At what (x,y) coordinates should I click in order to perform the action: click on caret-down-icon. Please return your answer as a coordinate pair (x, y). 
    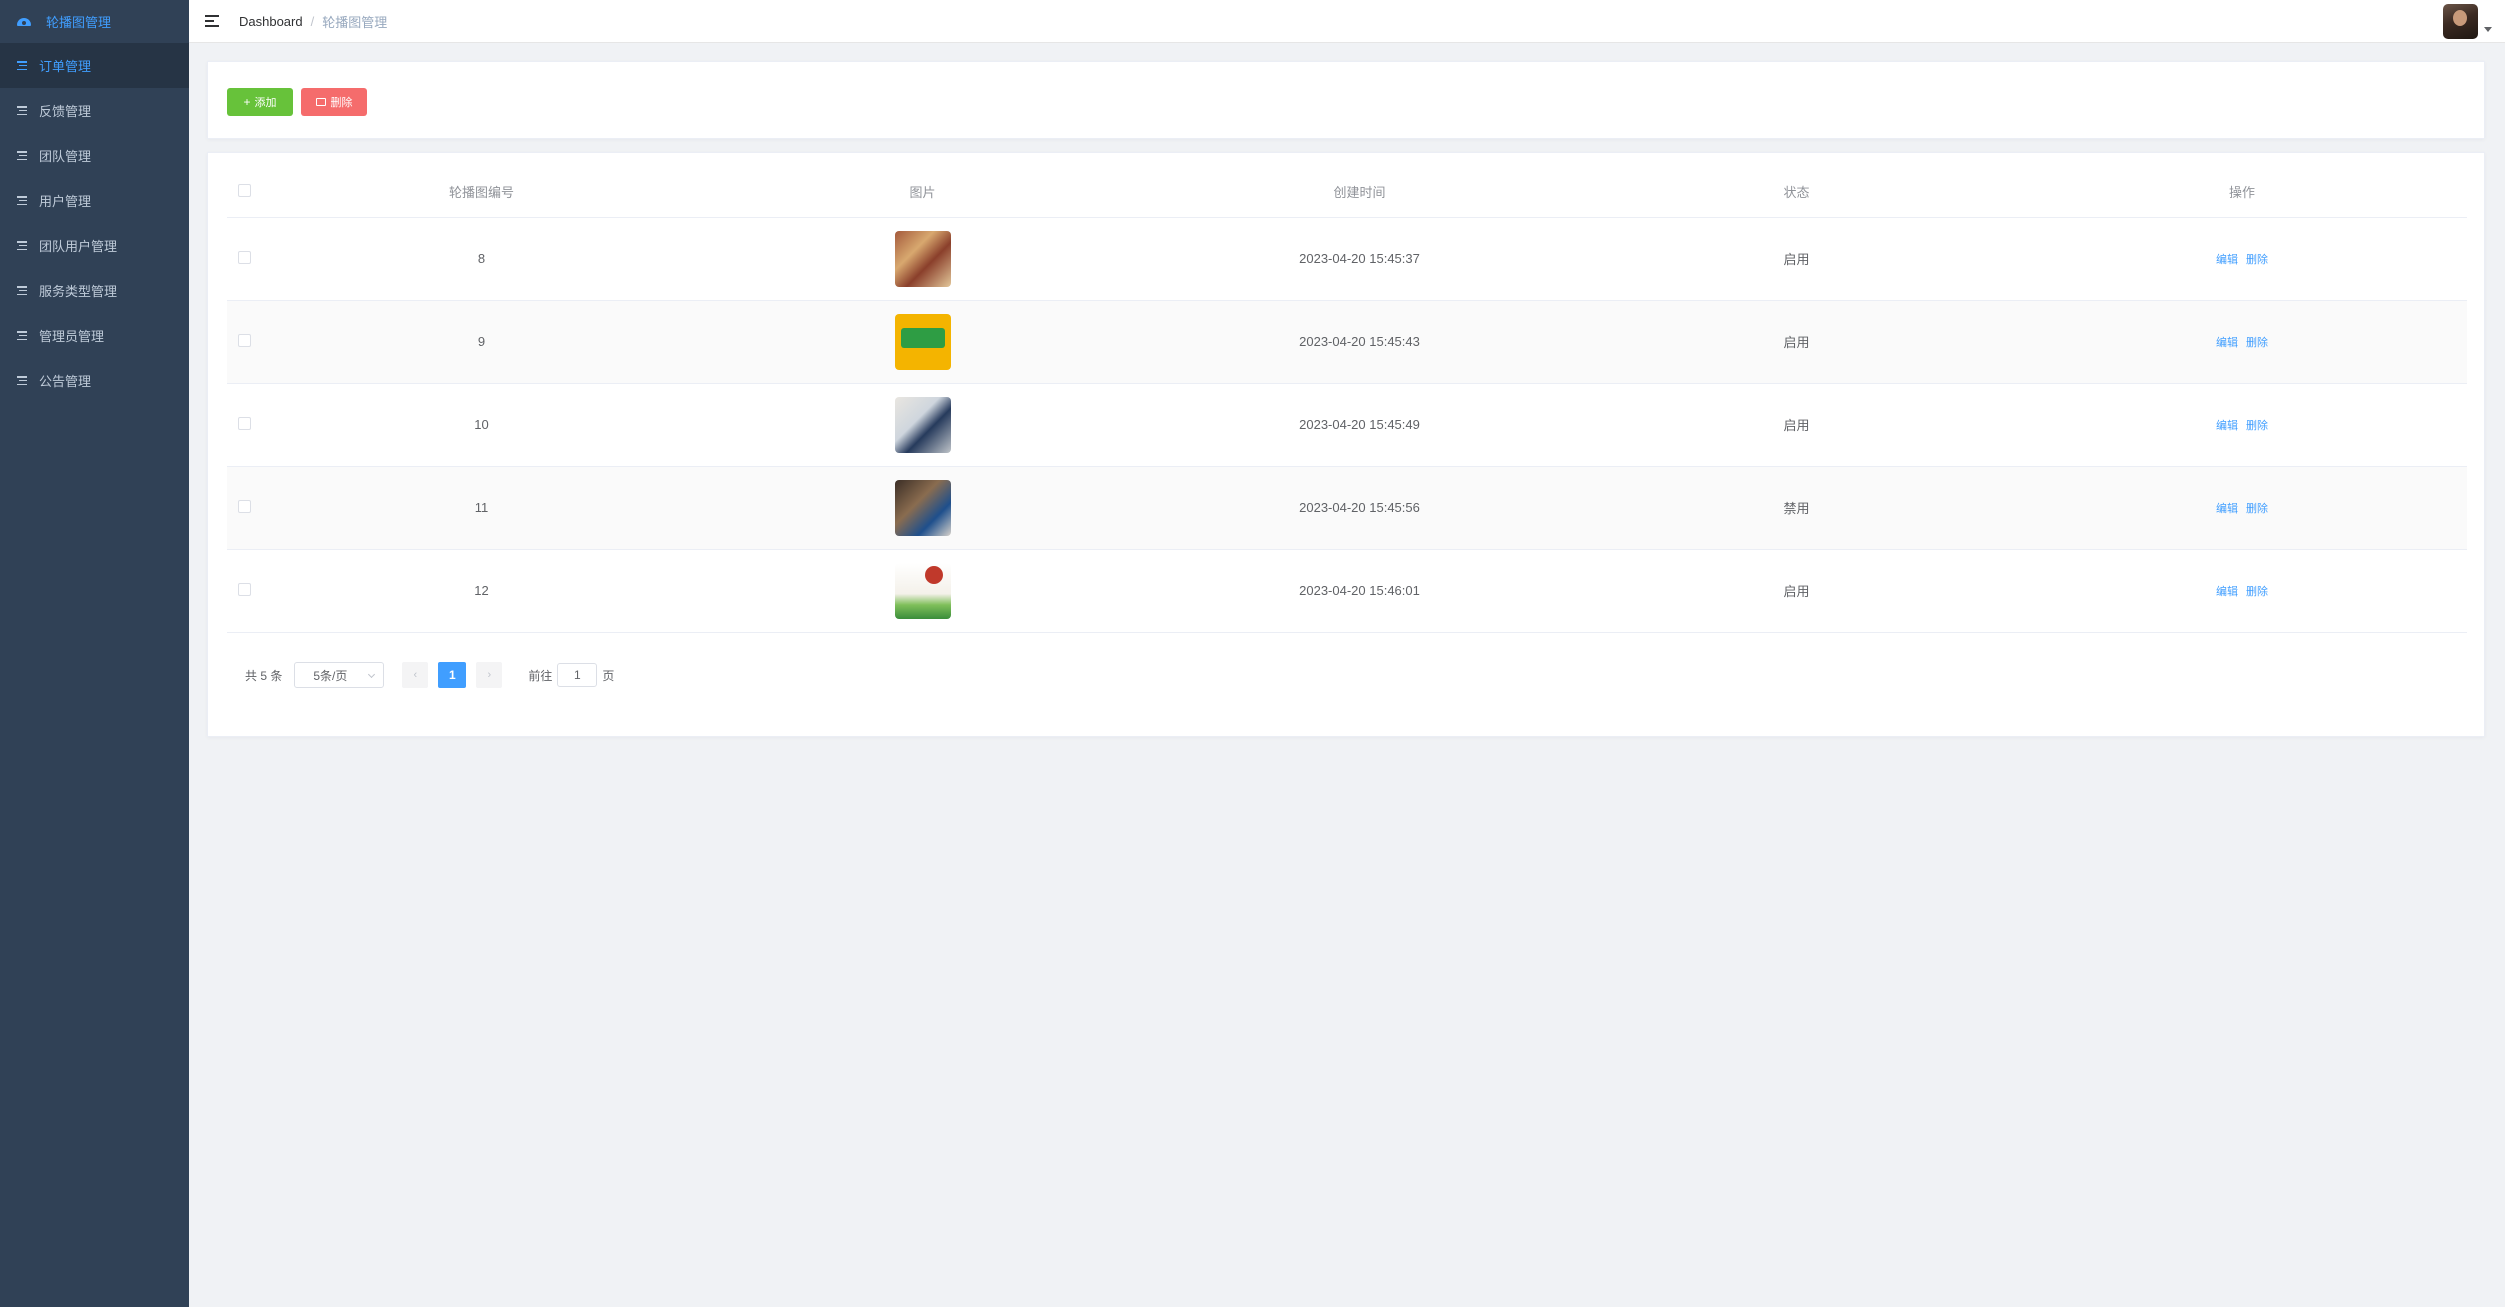
    Looking at the image, I should click on (2488, 29).